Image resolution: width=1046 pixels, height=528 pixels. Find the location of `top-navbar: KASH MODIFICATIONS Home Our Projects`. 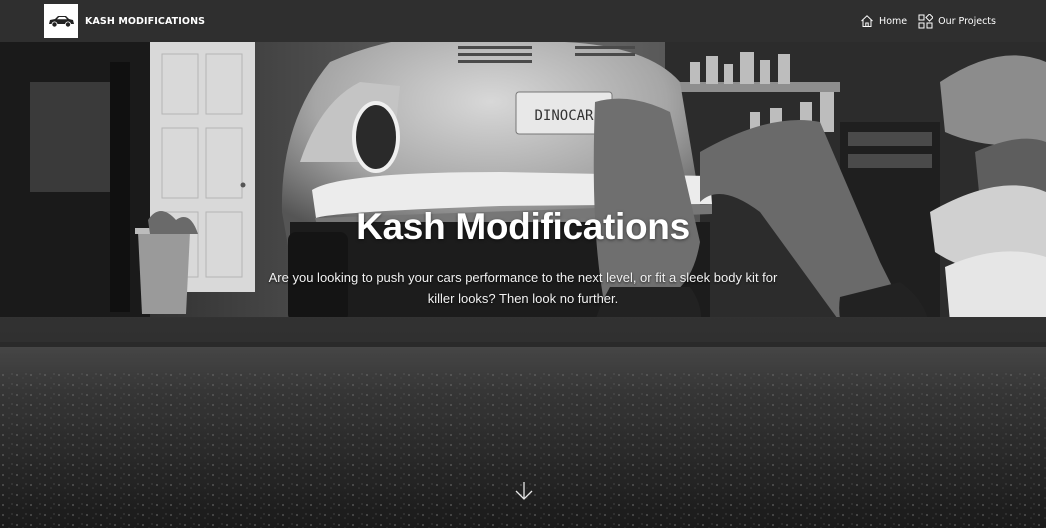

top-navbar: KASH MODIFICATIONS Home Our Projects is located at coordinates (523, 21).